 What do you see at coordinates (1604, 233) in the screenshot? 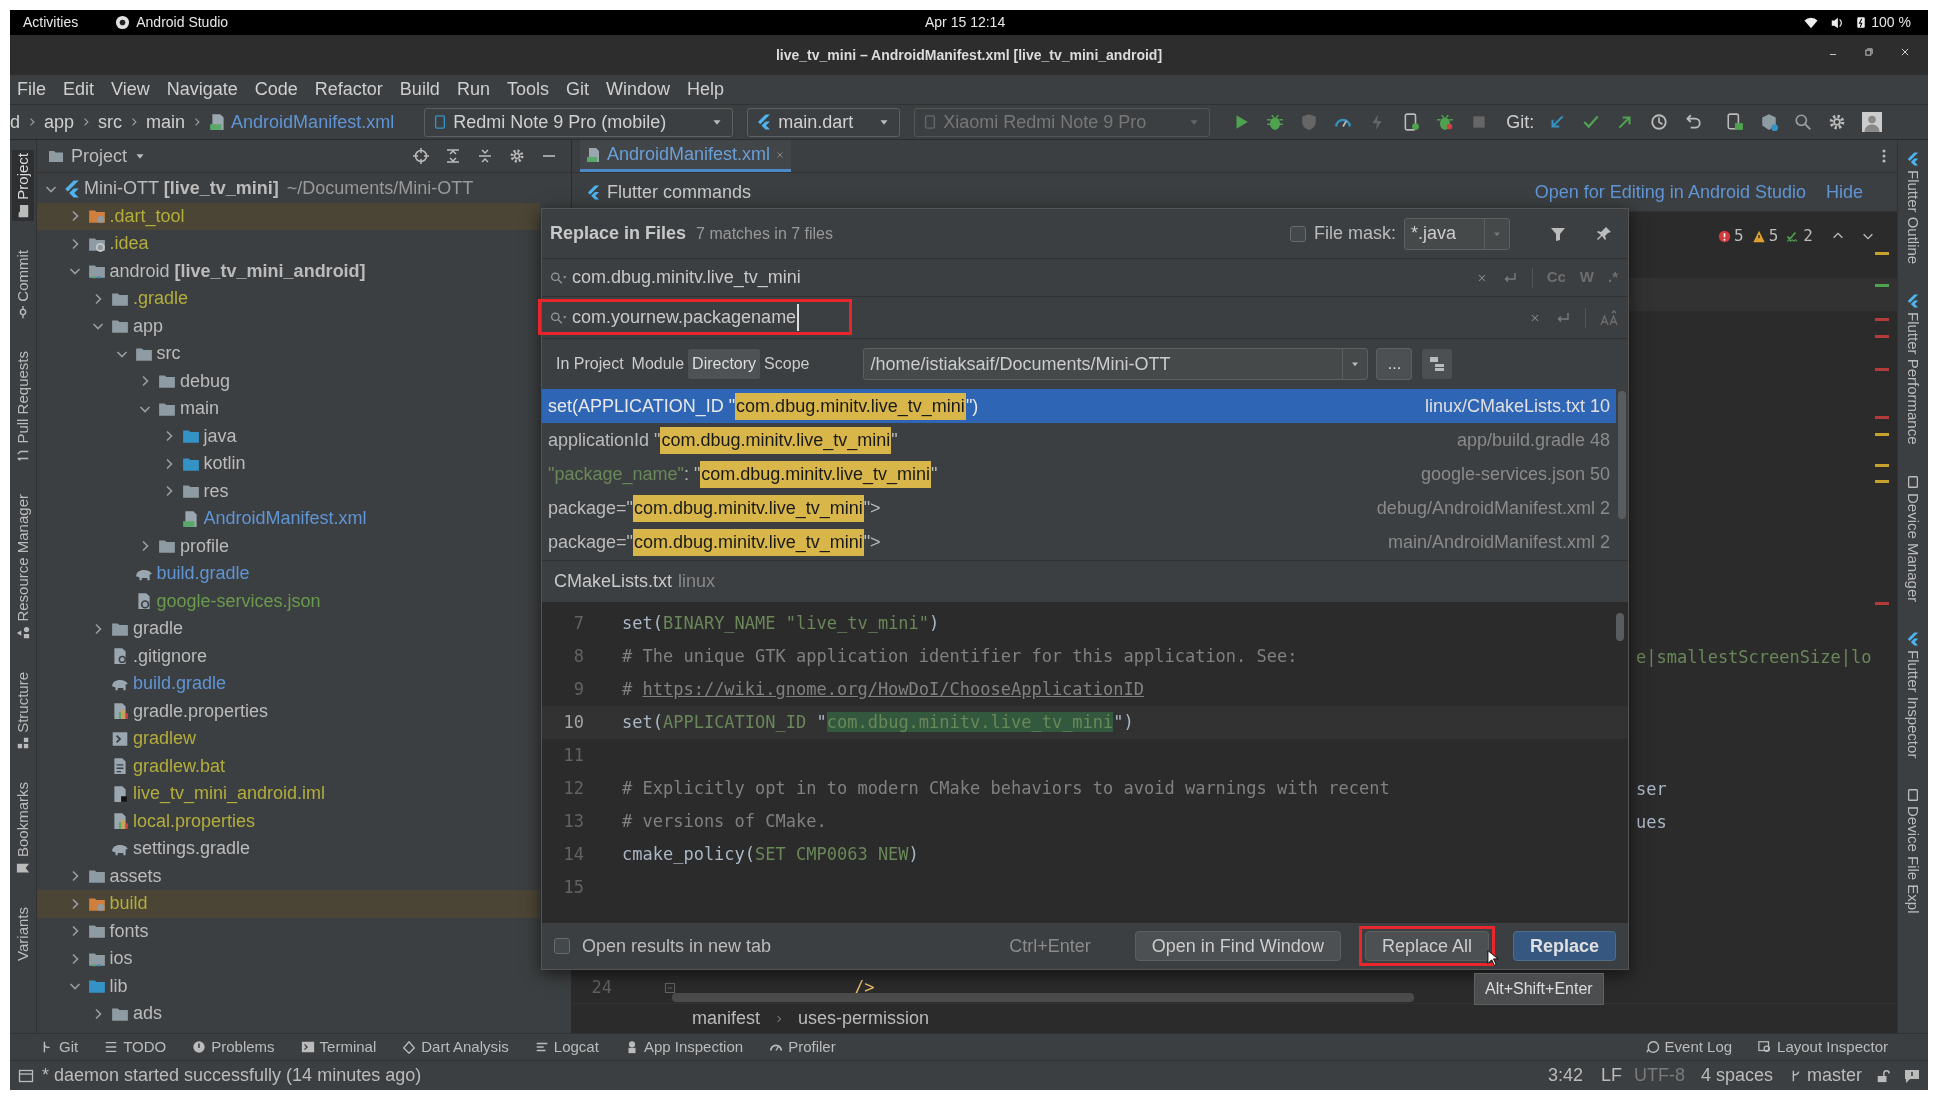
I see `pin-icon` at bounding box center [1604, 233].